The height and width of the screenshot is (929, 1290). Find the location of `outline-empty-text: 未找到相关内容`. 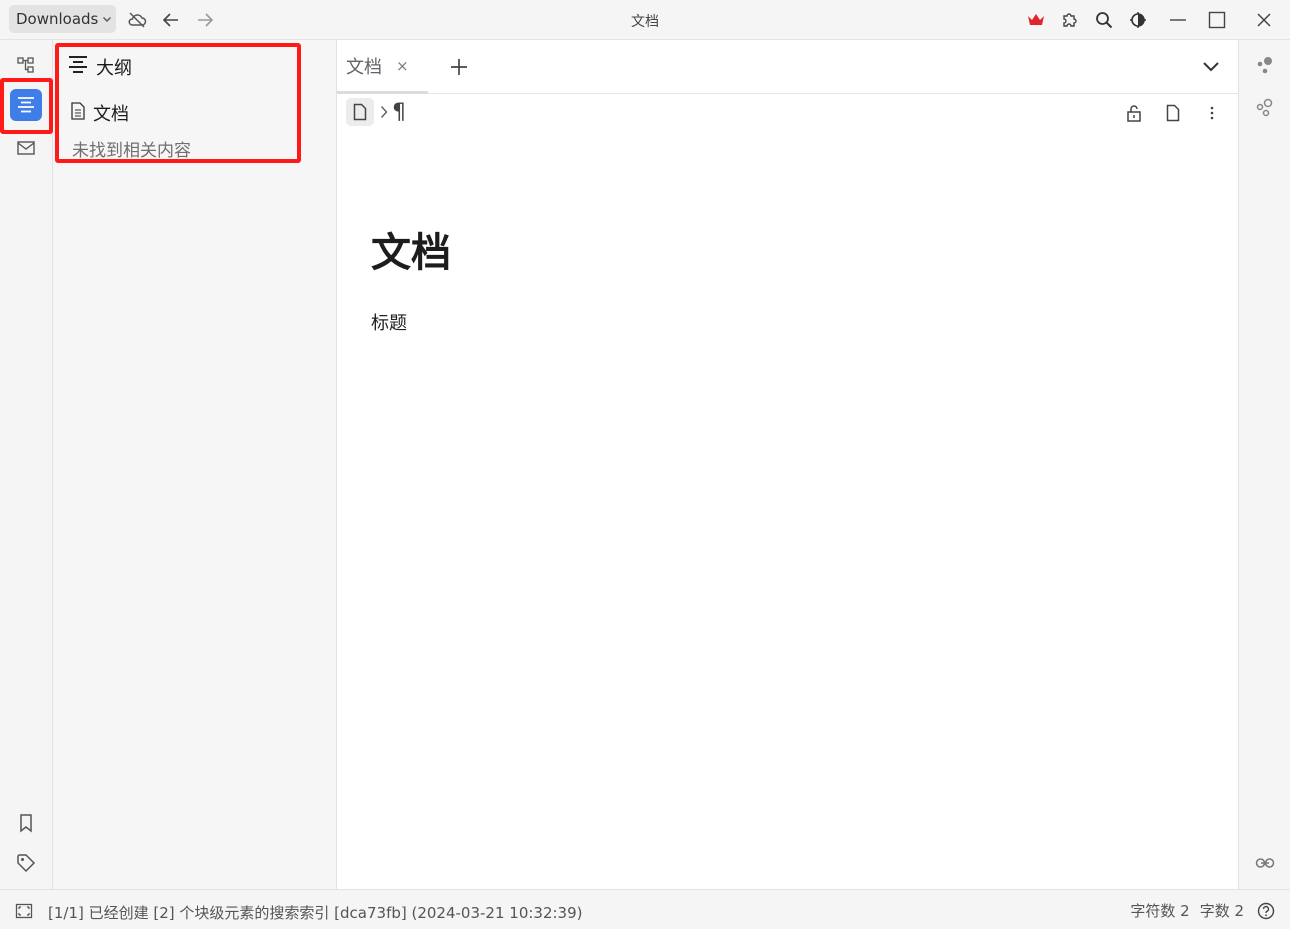

outline-empty-text: 未找到相关内容 is located at coordinates (131, 151).